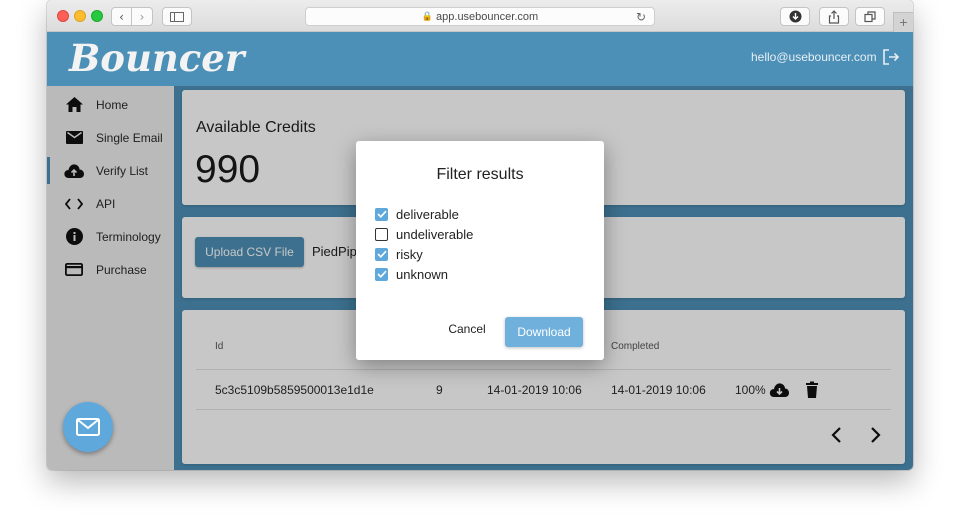 This screenshot has width=960, height=531. I want to click on filter-option-label: unknown, so click(422, 274).